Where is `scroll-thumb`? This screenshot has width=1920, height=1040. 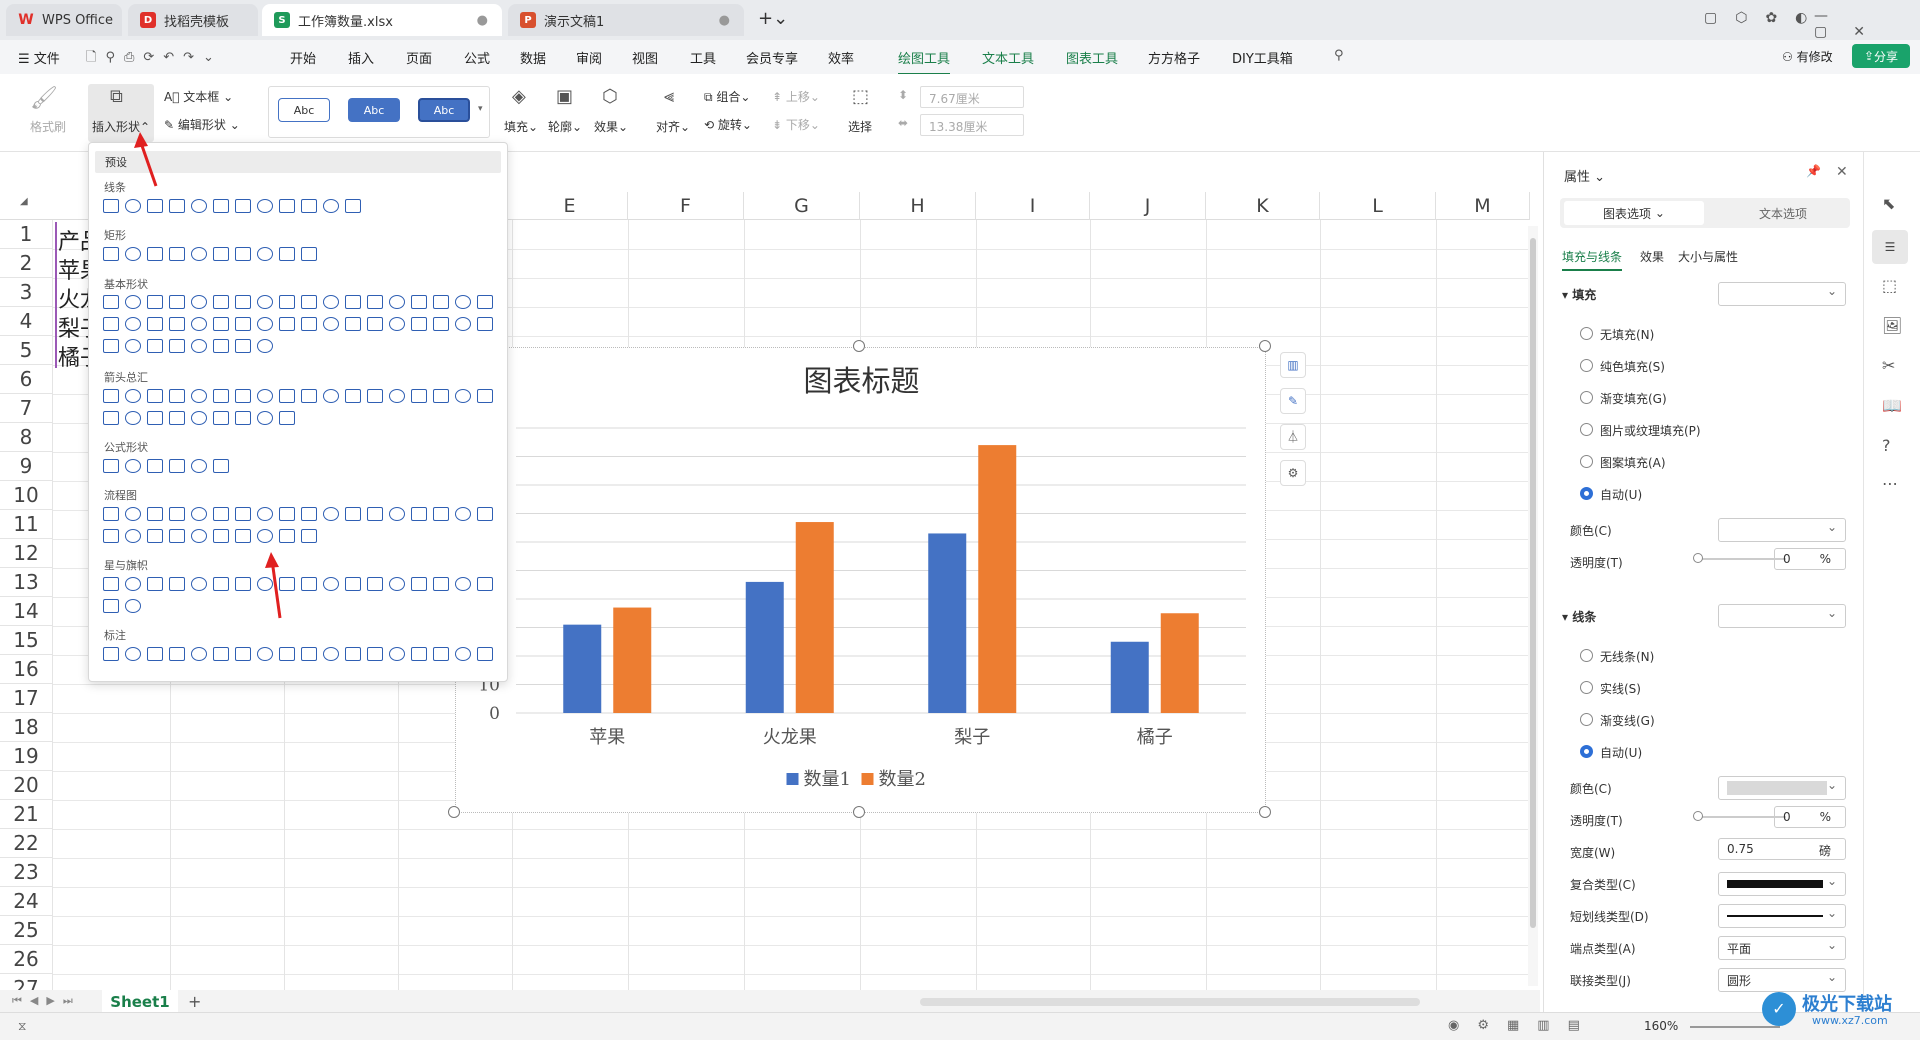 scroll-thumb is located at coordinates (1533, 583).